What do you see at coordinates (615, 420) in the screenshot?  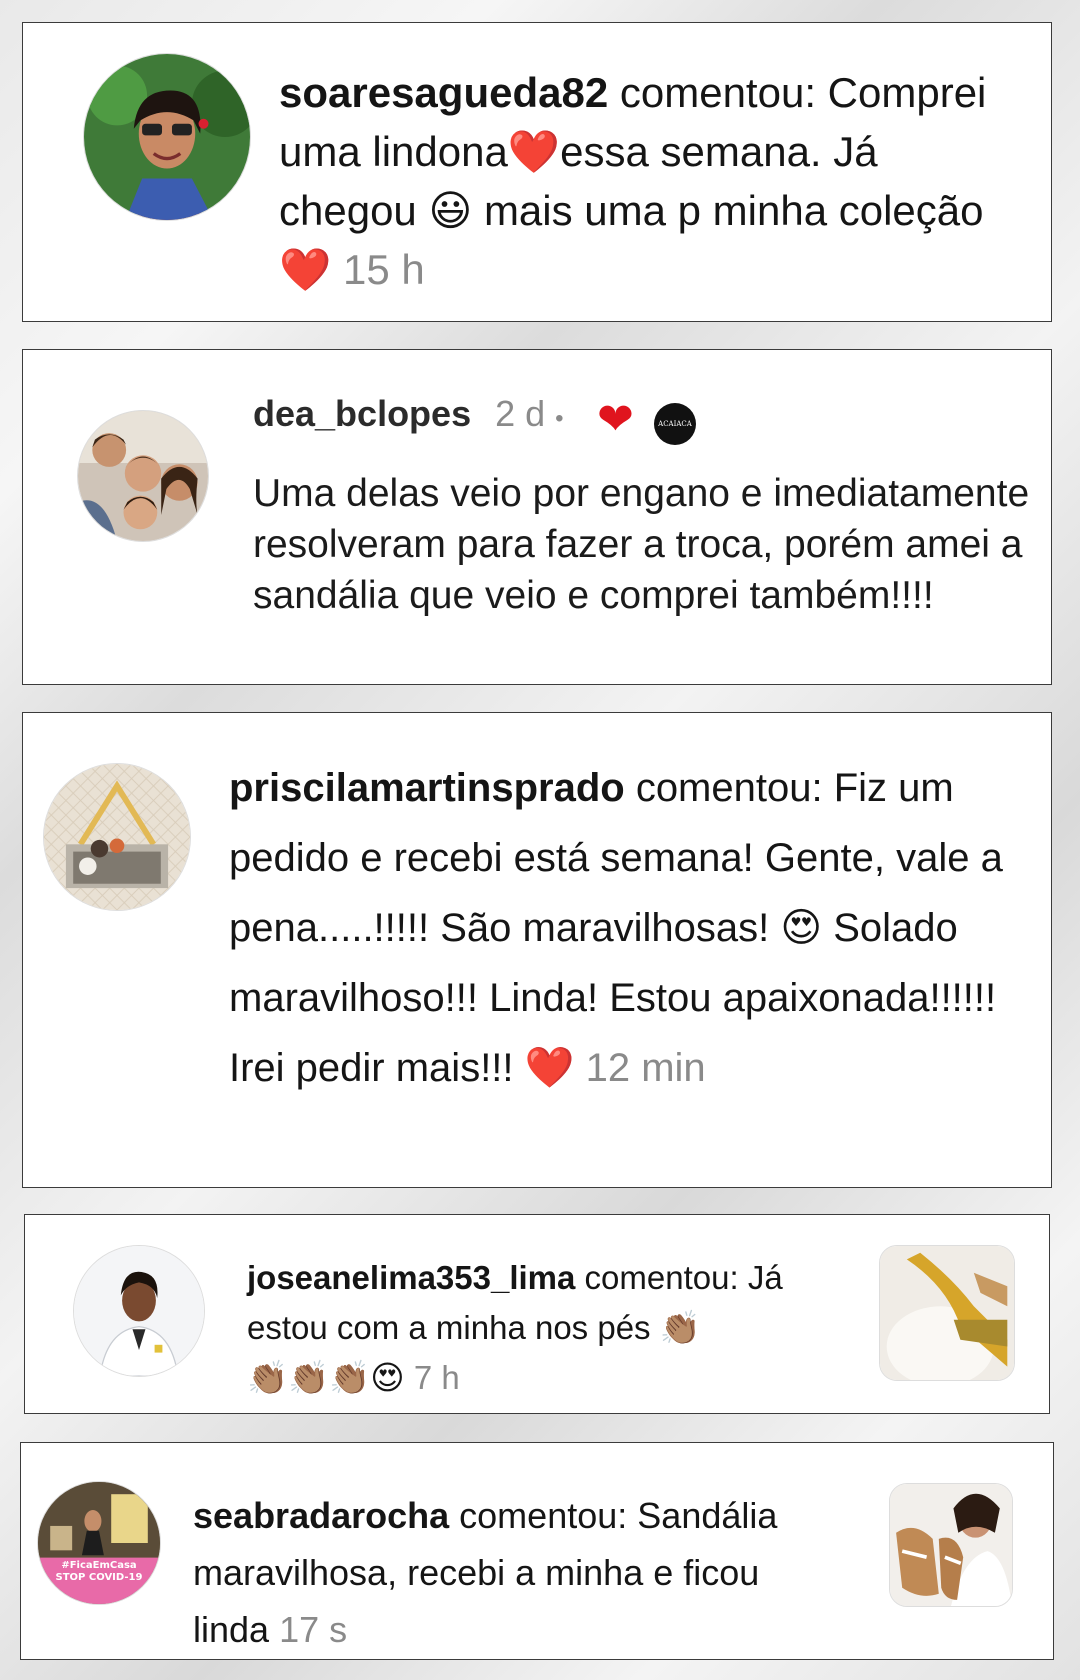 I see `liked-by-author-heart-icon: ❤` at bounding box center [615, 420].